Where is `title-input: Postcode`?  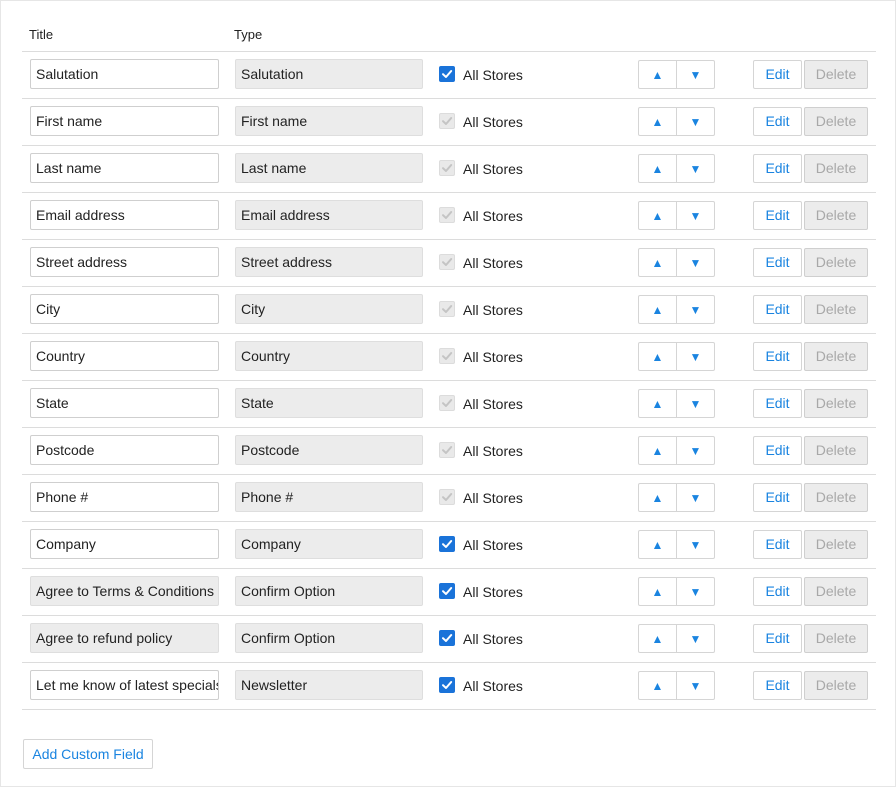 title-input: Postcode is located at coordinates (124, 450).